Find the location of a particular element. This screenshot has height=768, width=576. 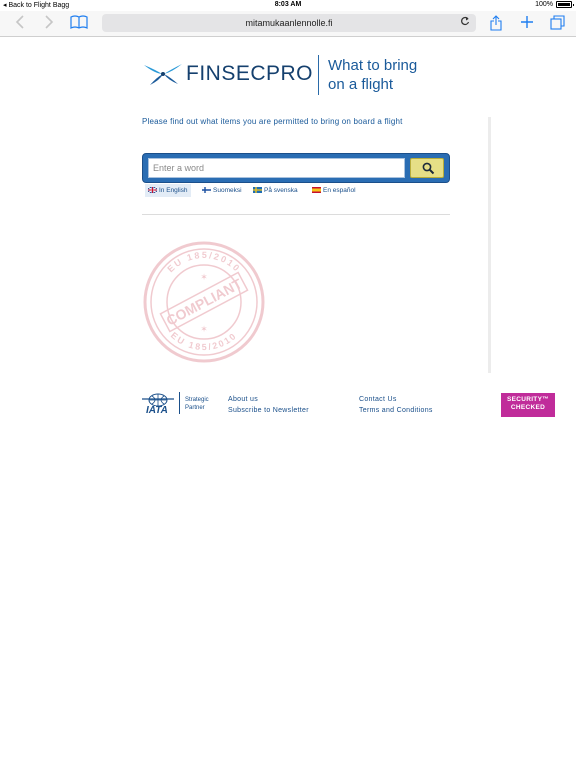

compliant-stamp: EU 185/2010 EU 185/2010 ✶ ✶ COMPLIANT is located at coordinates (204, 302).